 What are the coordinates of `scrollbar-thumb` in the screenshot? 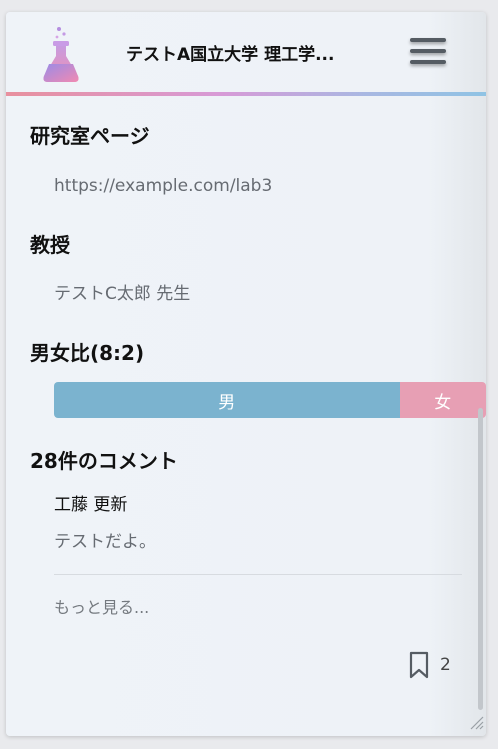 It's located at (480, 559).